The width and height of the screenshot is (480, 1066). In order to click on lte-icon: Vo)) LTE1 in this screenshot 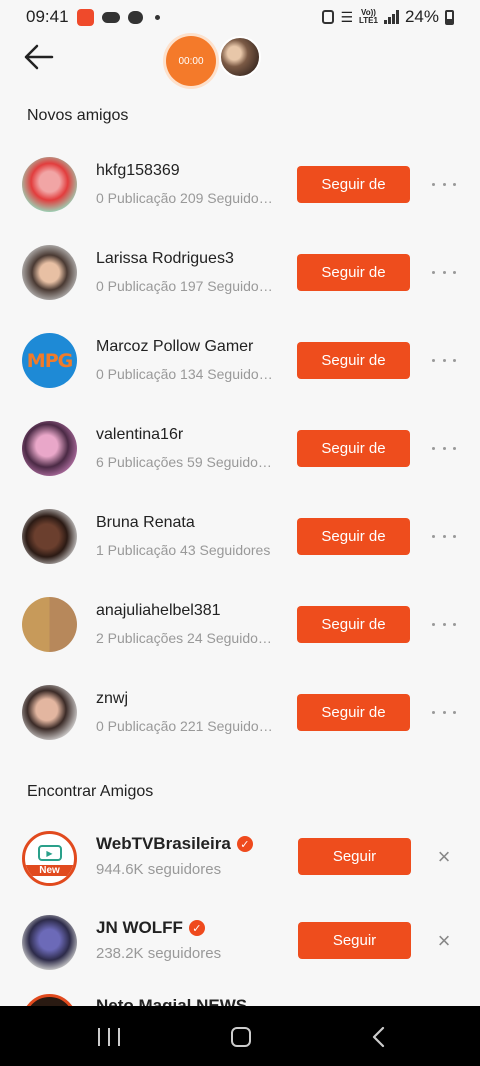, I will do `click(368, 17)`.